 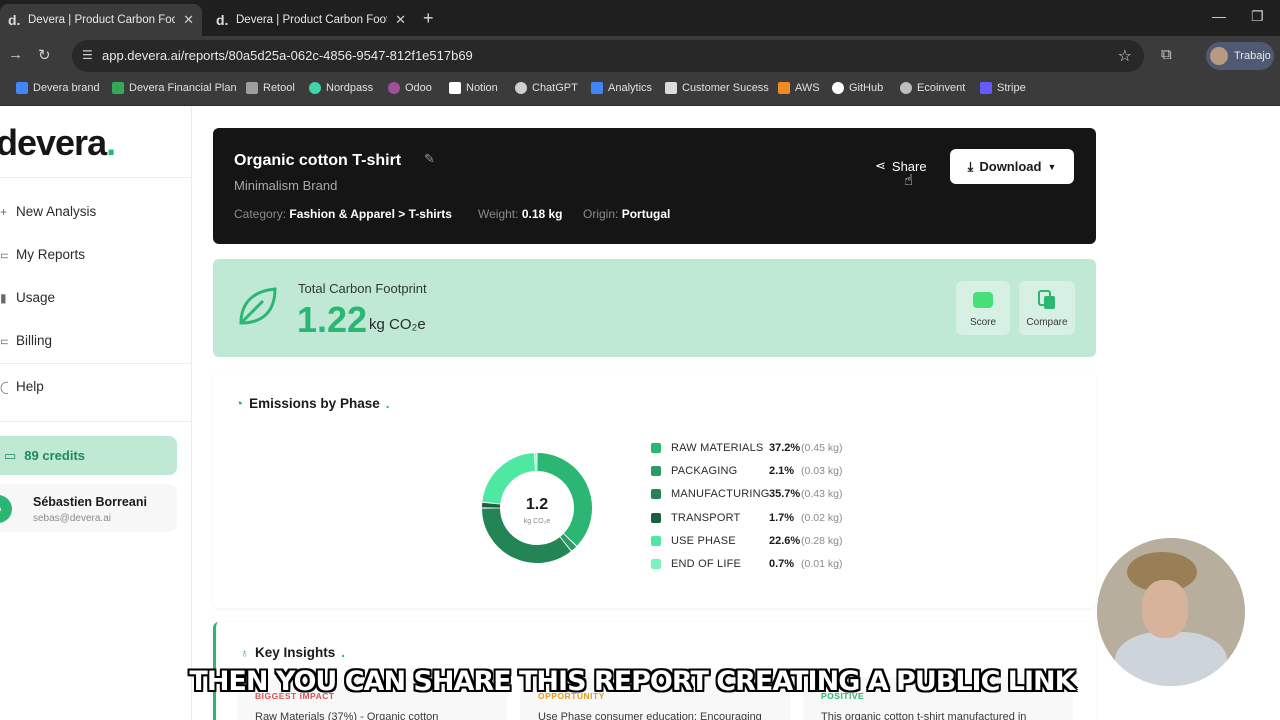 I want to click on help-icon: ◯, so click(x=4, y=386).